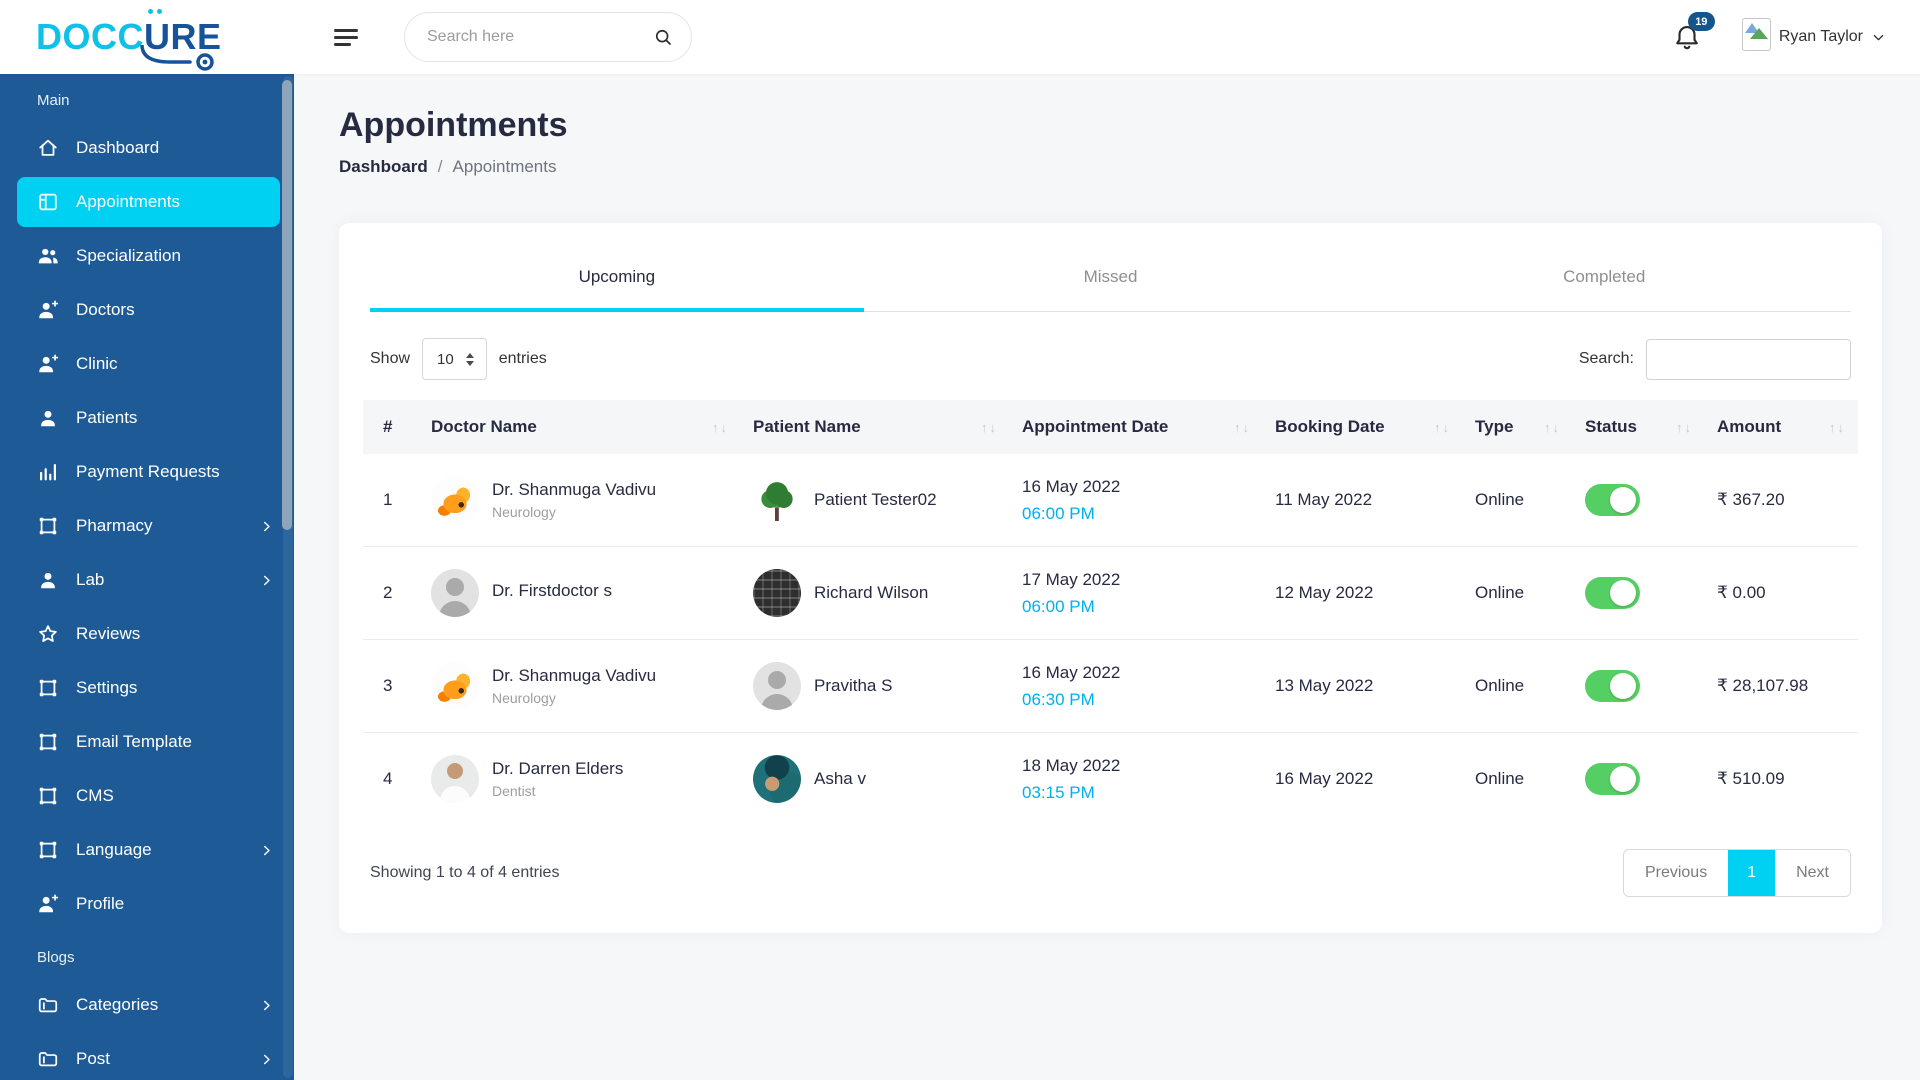 The height and width of the screenshot is (1080, 1920). Describe the element at coordinates (1604, 267) in the screenshot. I see `tab-completed: Completed` at that location.